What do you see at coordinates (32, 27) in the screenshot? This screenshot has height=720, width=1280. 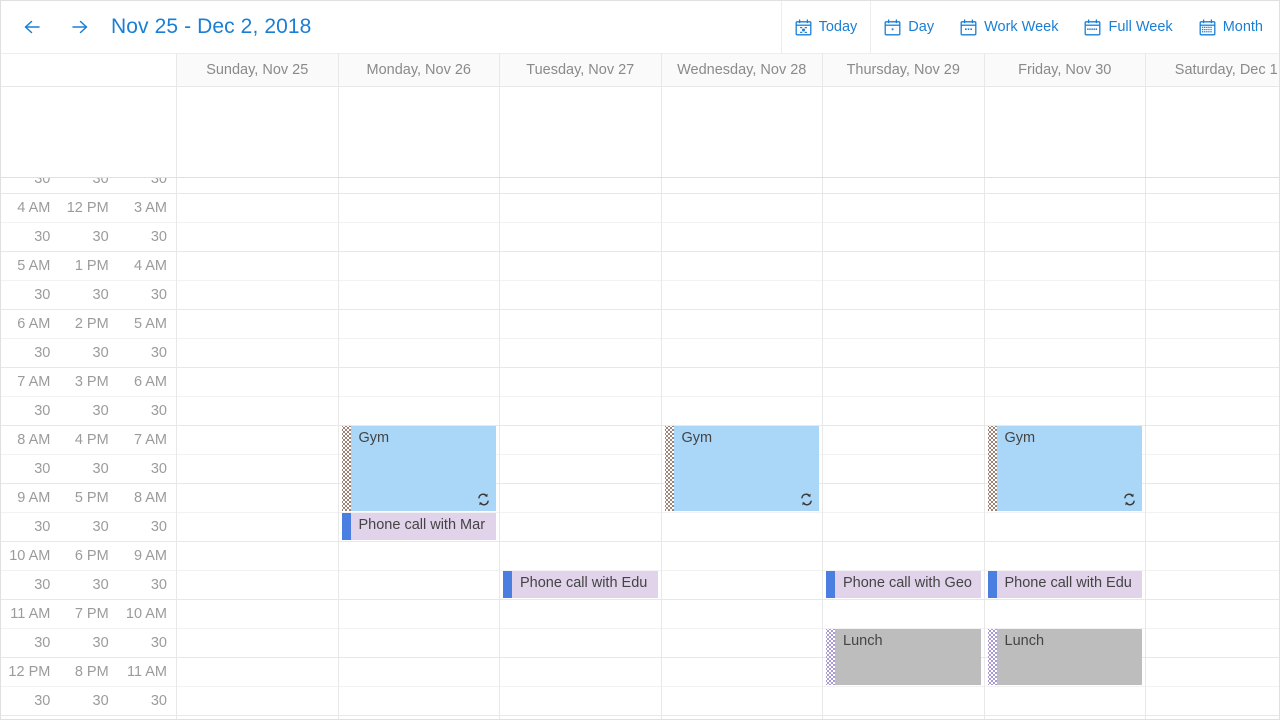 I see `previous-period-button` at bounding box center [32, 27].